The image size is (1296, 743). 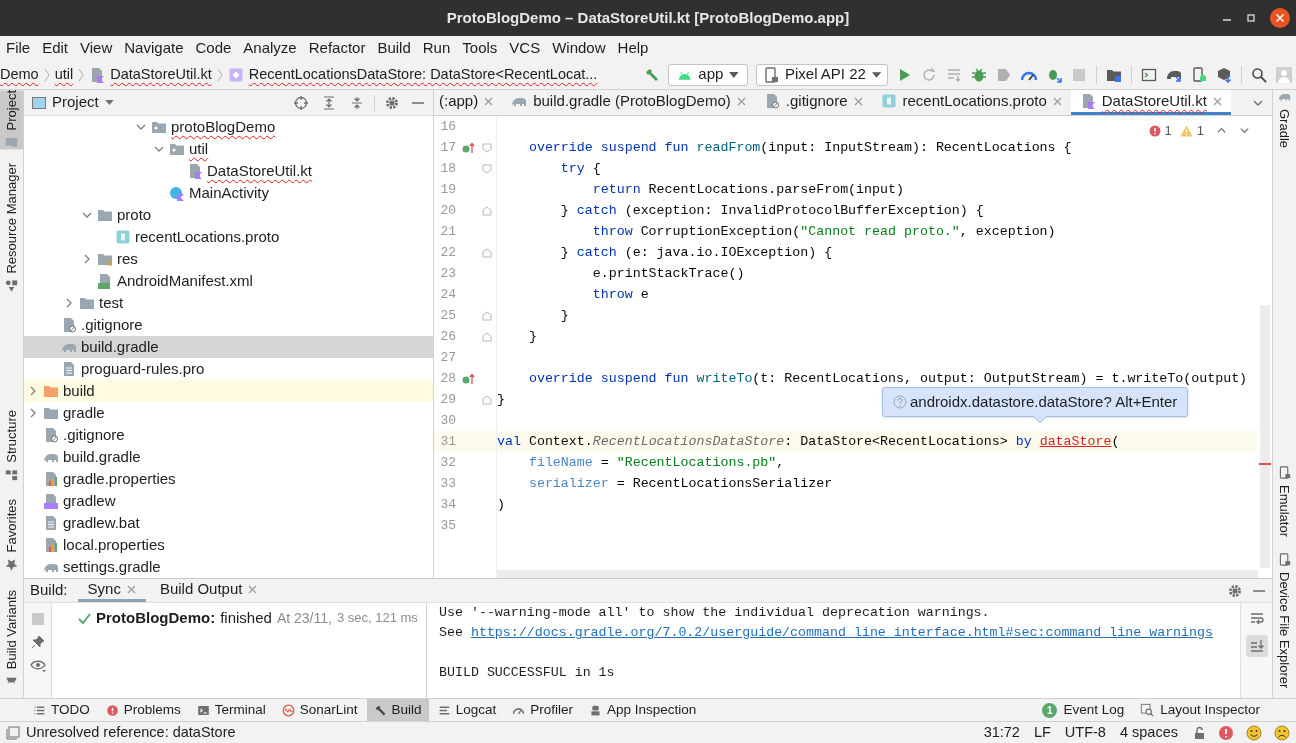 I want to click on maximize-icon, so click(x=1251, y=18).